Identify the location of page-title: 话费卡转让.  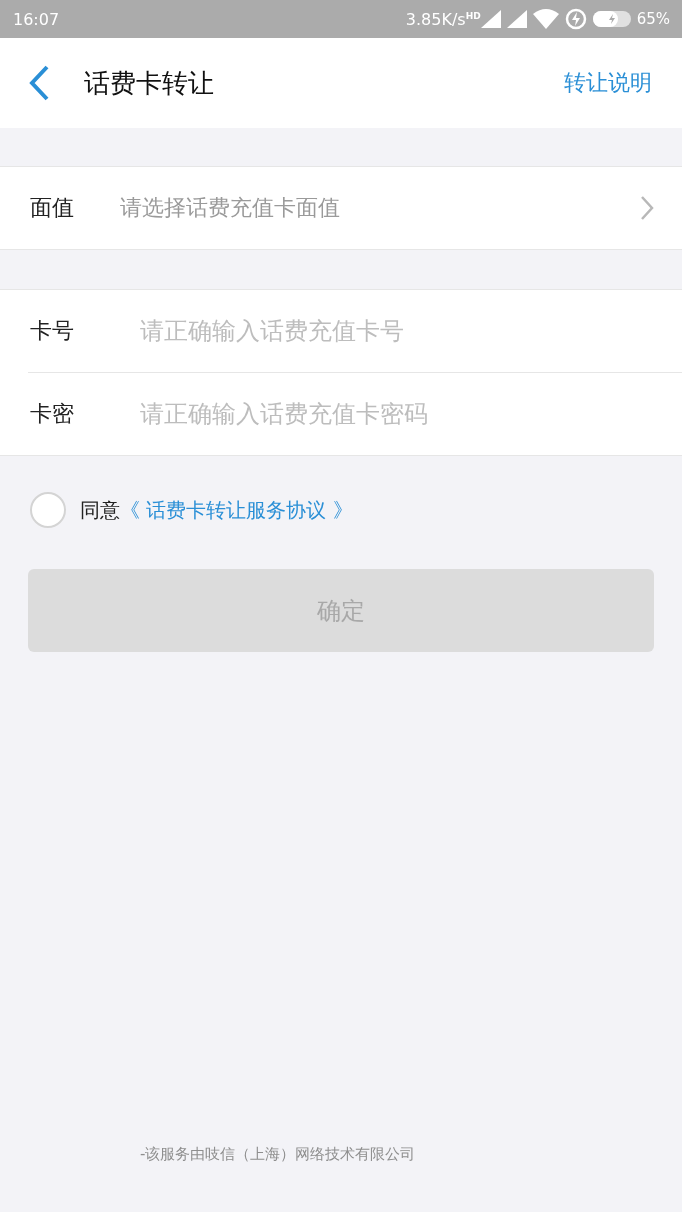
(149, 83).